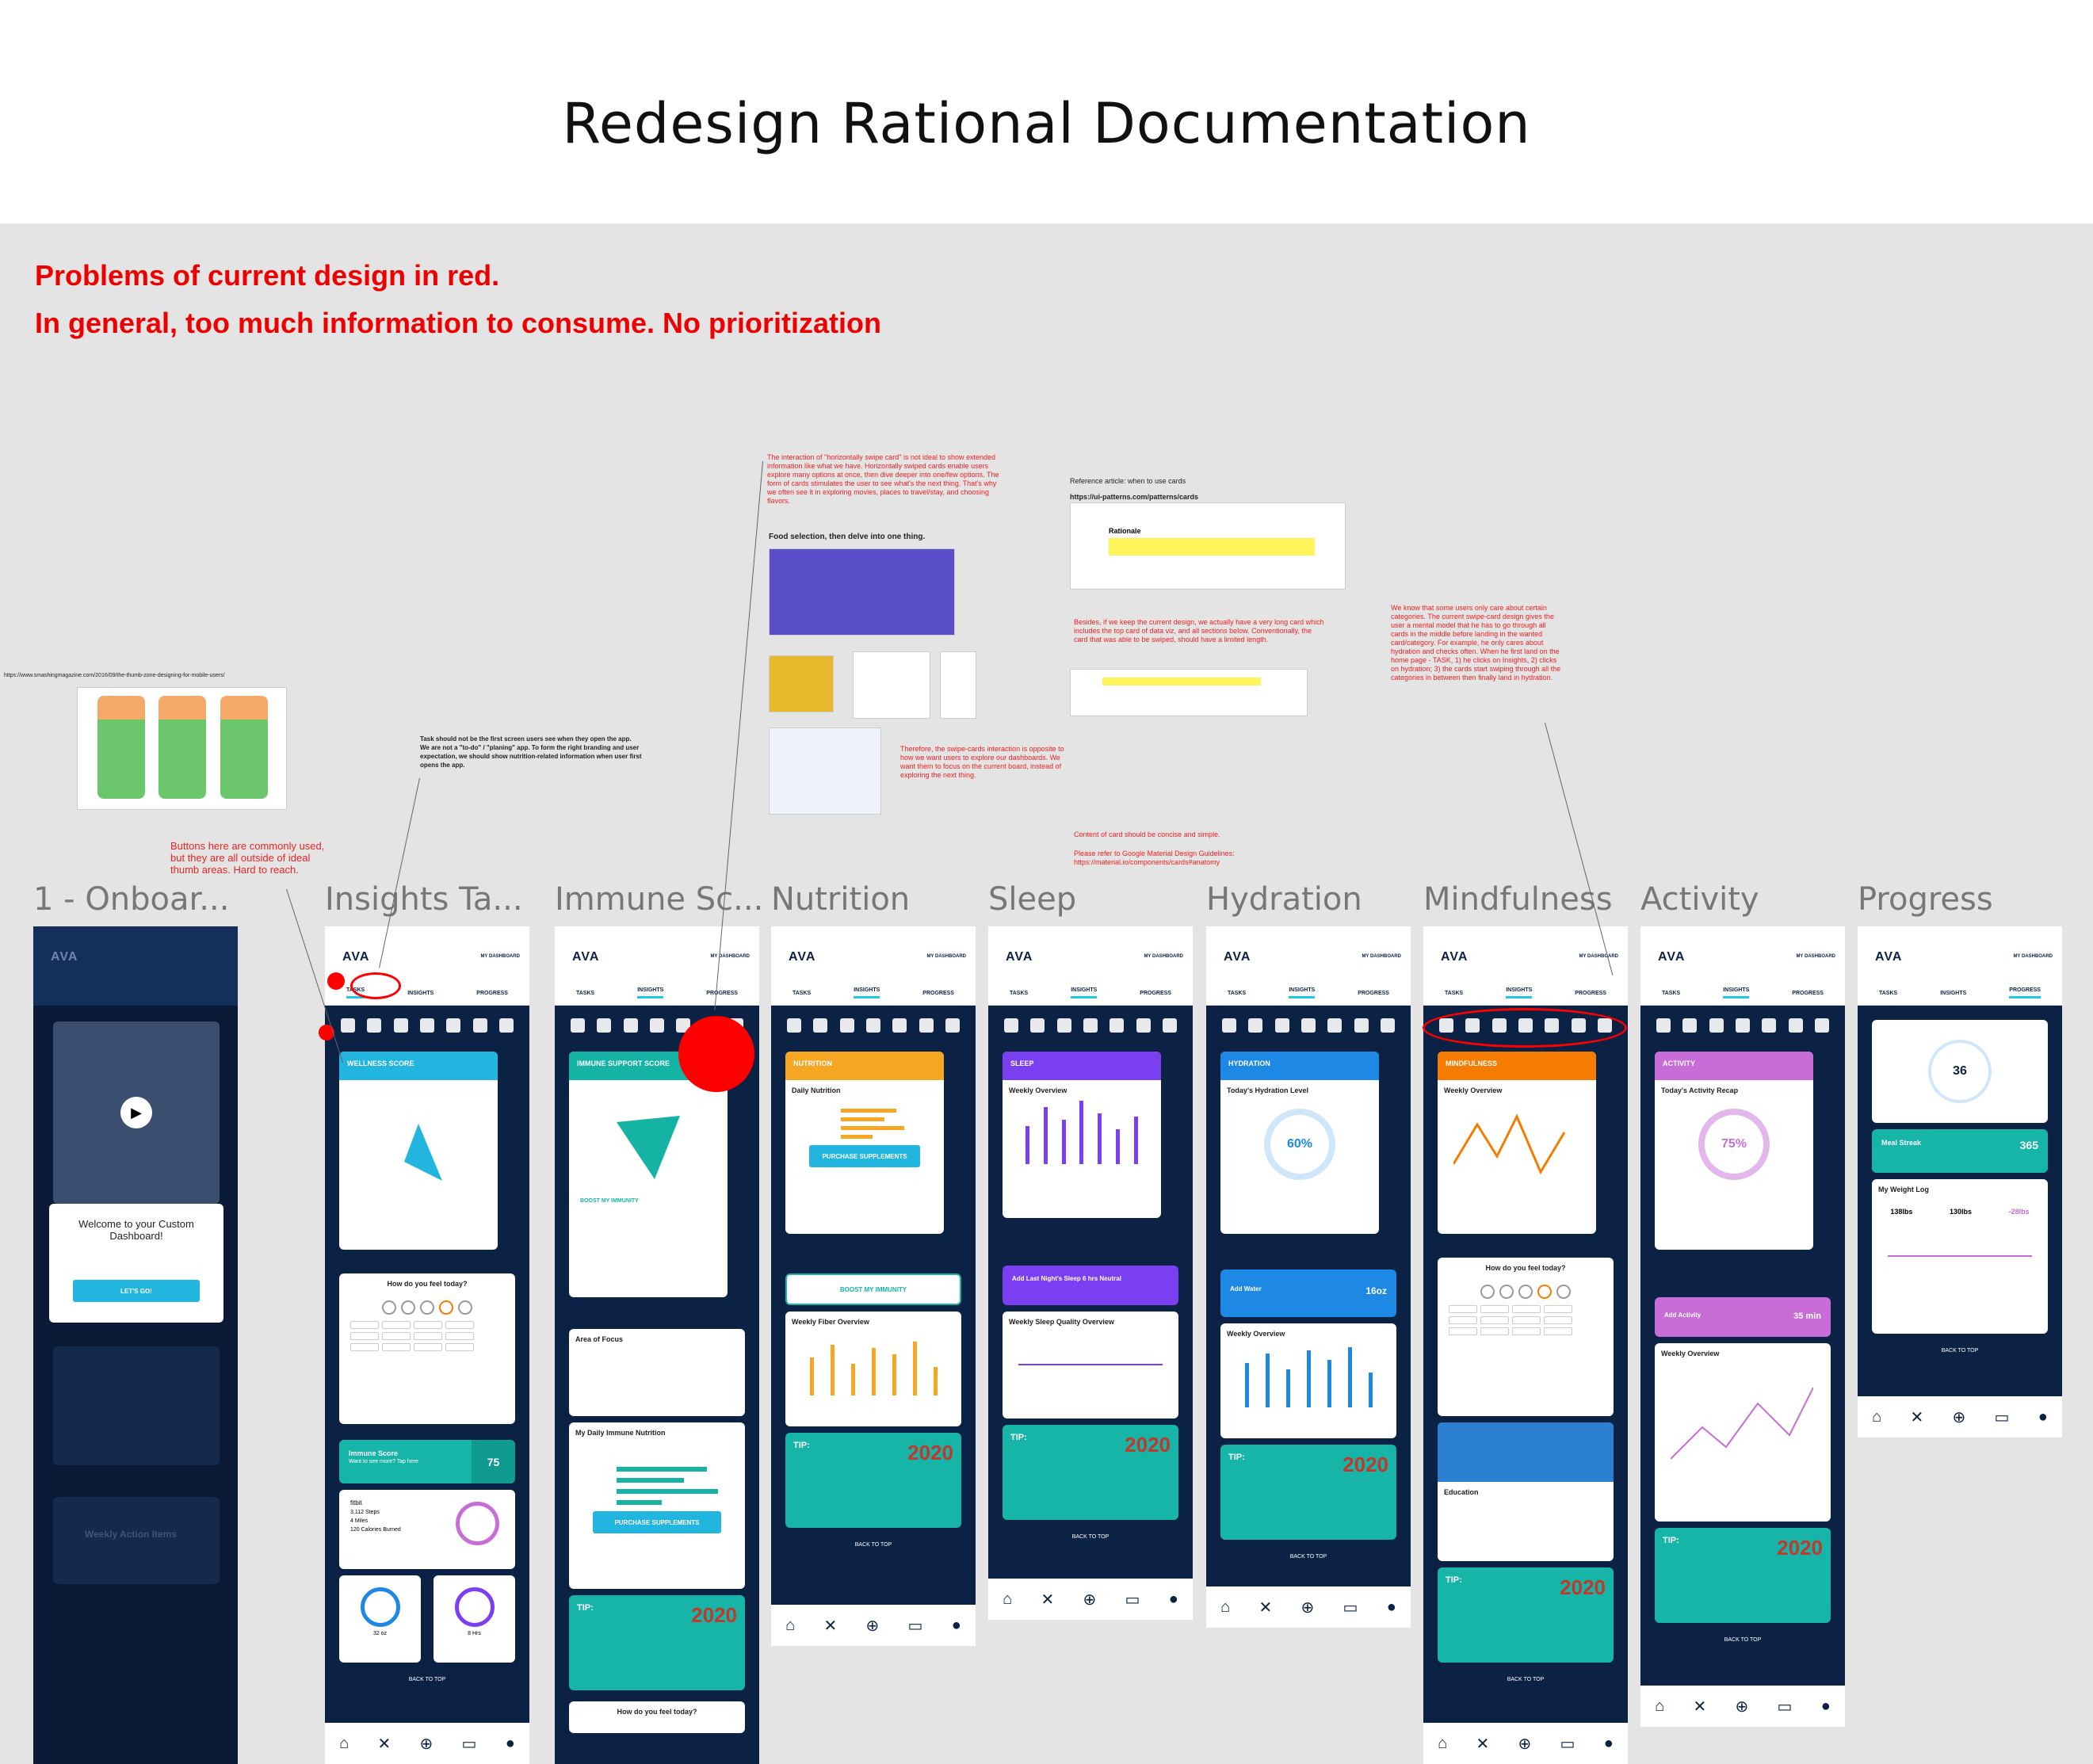  What do you see at coordinates (1807, 1316) in the screenshot?
I see `activity-minutes: 35 min` at bounding box center [1807, 1316].